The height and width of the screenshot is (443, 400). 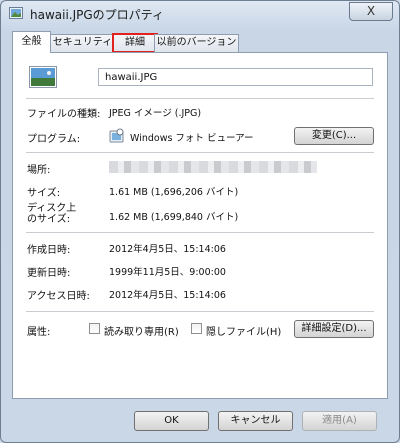 What do you see at coordinates (49, 250) in the screenshot?
I see `created-label: 作成日時:` at bounding box center [49, 250].